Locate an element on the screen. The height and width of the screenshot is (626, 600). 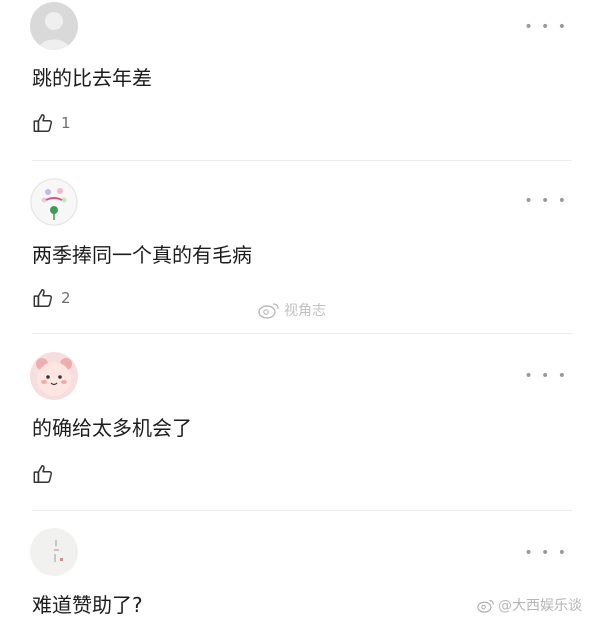
watermark-center: 视角志 is located at coordinates (292, 310).